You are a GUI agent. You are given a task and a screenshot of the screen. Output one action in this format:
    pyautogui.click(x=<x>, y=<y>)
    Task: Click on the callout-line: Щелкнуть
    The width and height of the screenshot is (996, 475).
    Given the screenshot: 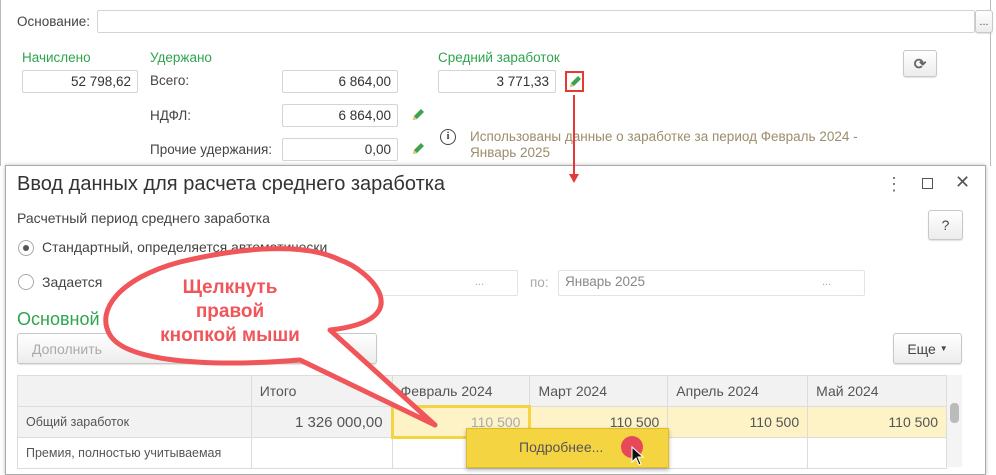 What is the action you would take?
    pyautogui.click(x=230, y=287)
    